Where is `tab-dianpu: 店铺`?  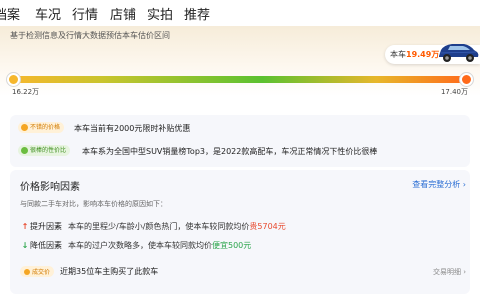 tab-dianpu: 店铺 is located at coordinates (123, 13).